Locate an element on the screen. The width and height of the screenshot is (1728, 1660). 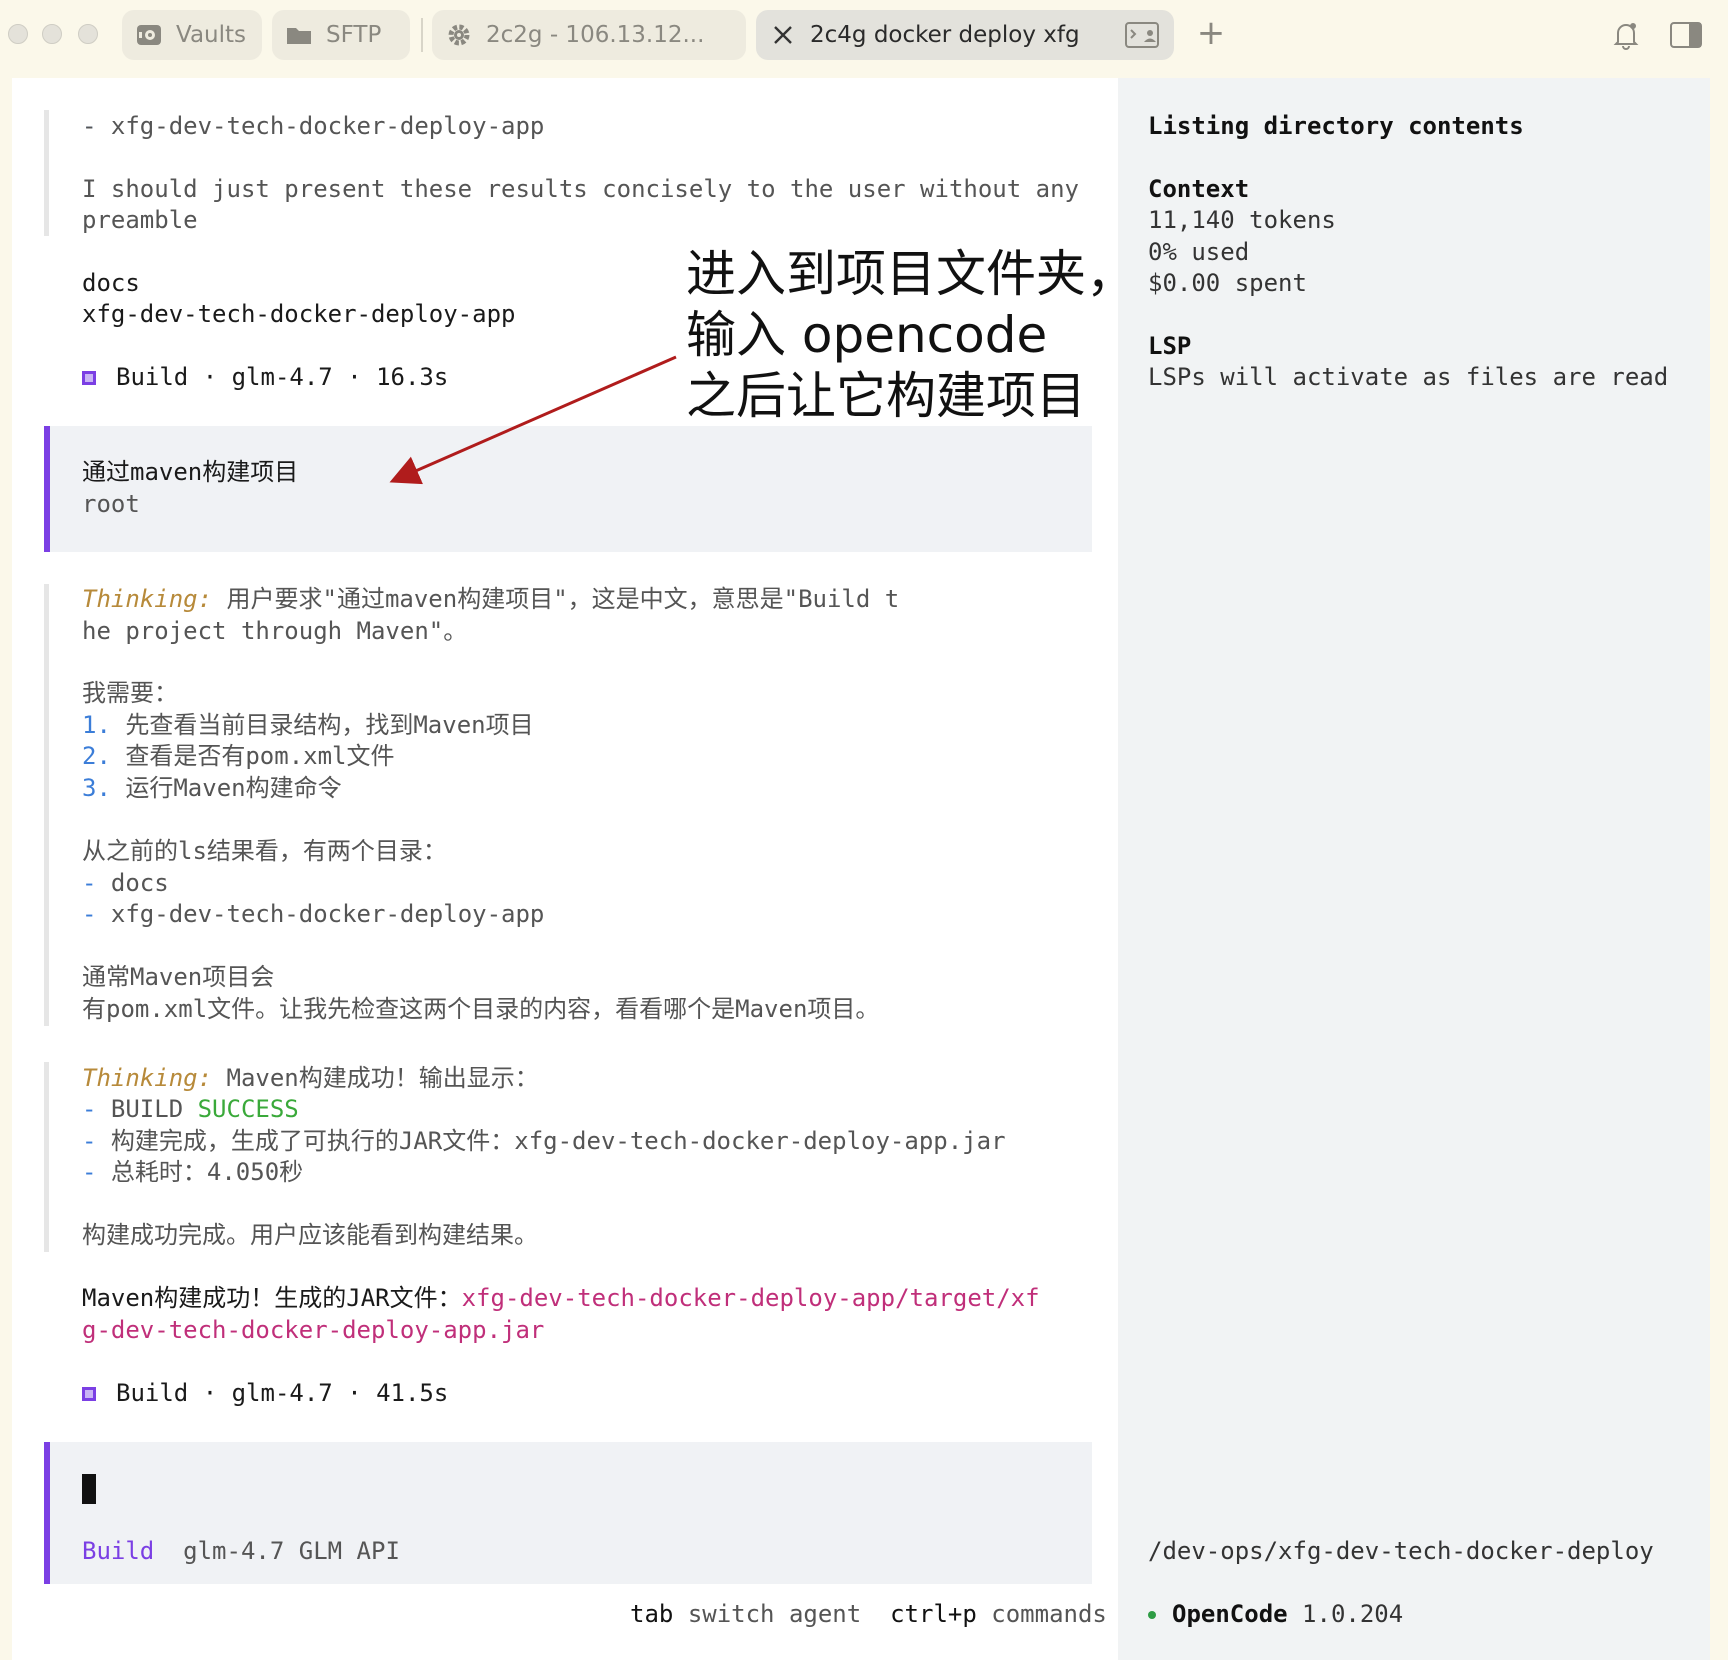
shortcut-hints: tab switch agent ctrl+p commands is located at coordinates (868, 1614).